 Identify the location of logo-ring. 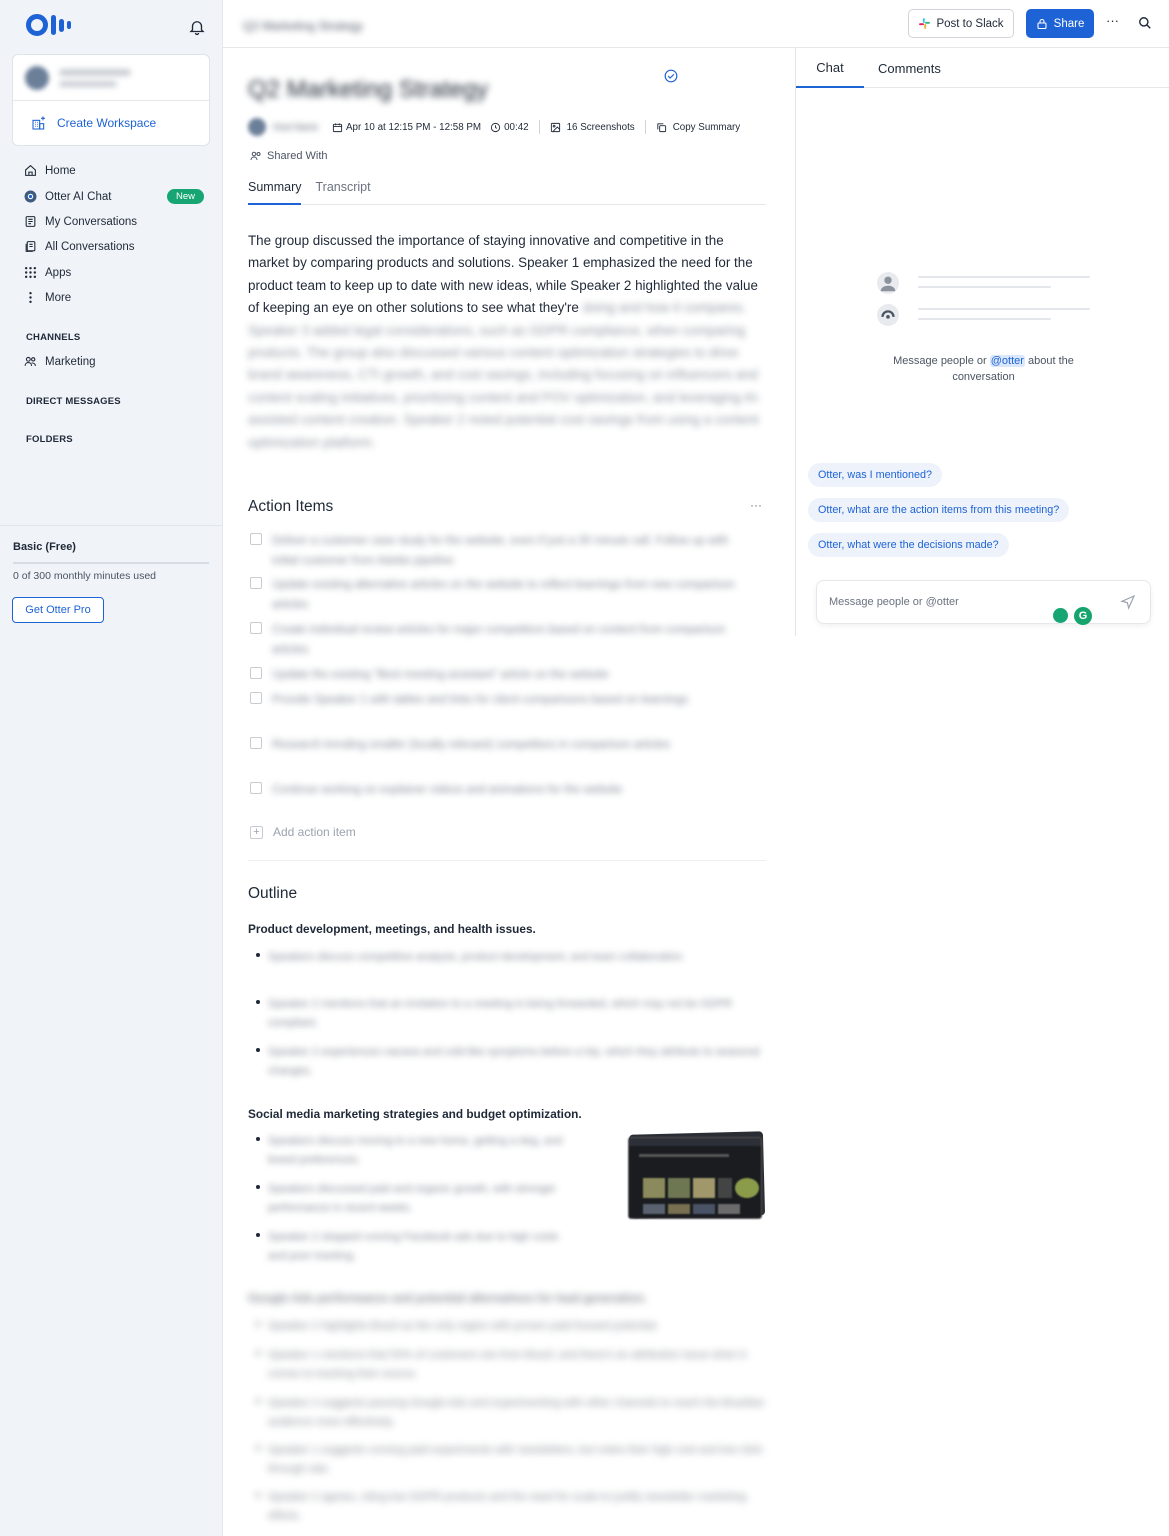
(37, 25).